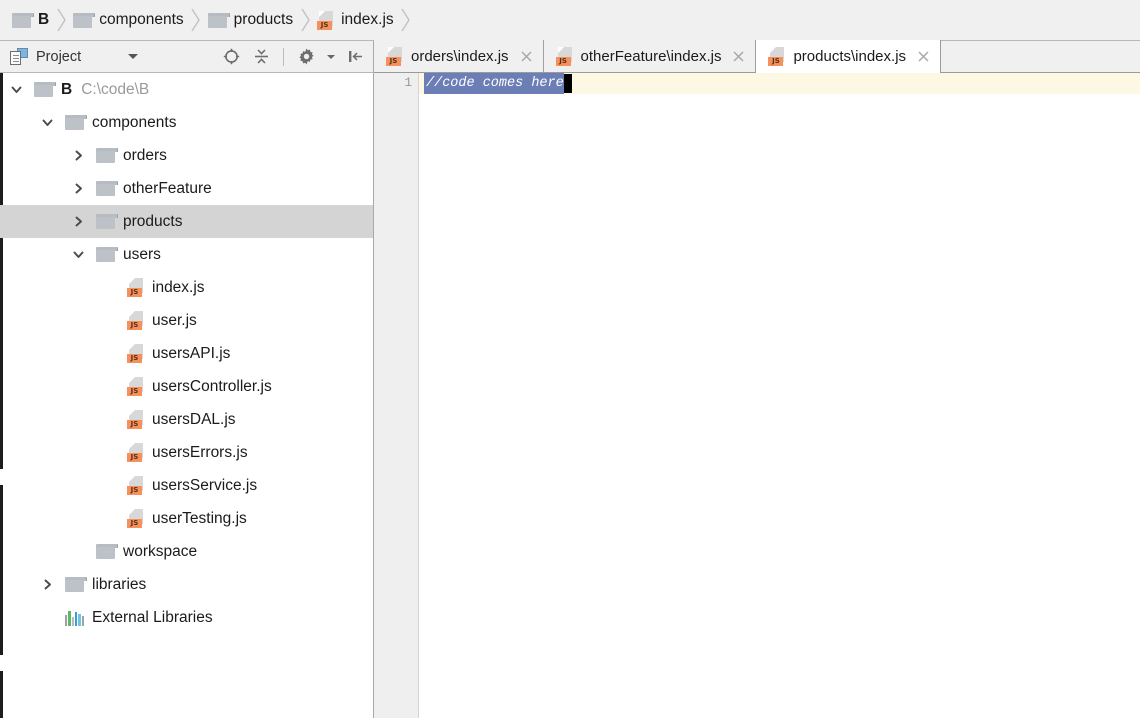 This screenshot has width=1140, height=718. I want to click on external-libraries-icon, so click(74, 618).